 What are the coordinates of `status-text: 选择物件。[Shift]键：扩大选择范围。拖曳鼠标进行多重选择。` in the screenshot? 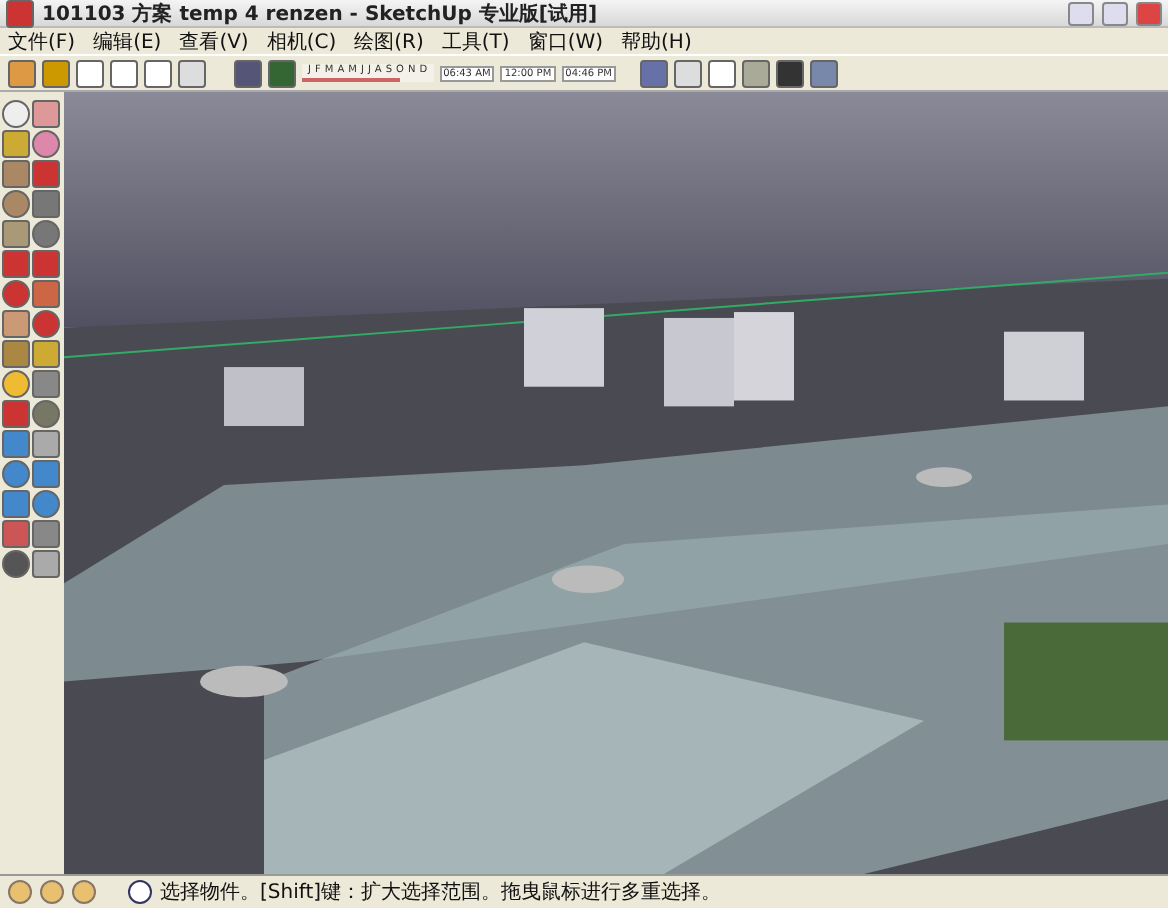 It's located at (441, 892).